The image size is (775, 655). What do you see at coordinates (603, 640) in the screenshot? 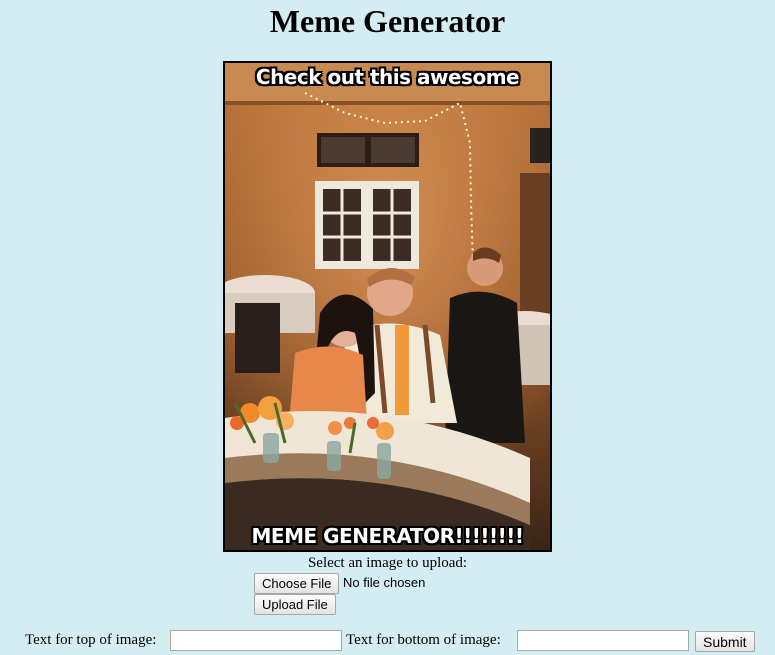
I see `bottom-text-input` at bounding box center [603, 640].